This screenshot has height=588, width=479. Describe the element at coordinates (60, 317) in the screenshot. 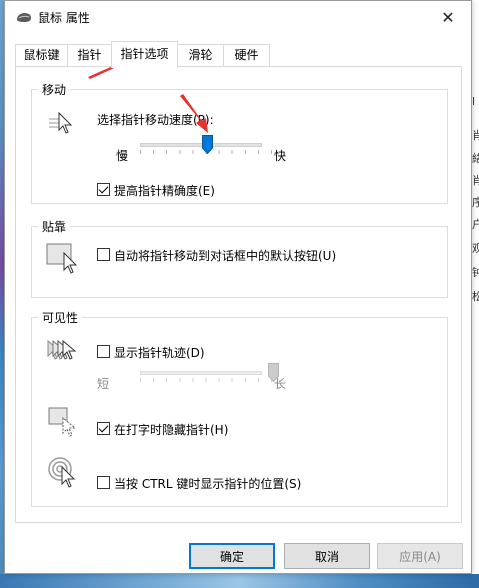

I see `visibility-group-label: 可见性` at that location.